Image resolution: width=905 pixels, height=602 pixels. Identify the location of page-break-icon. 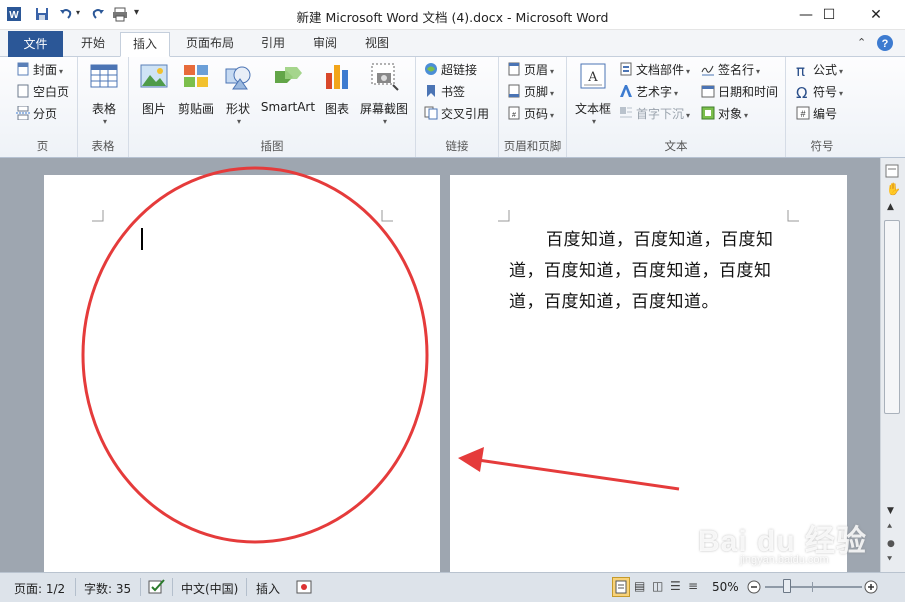
(23, 113).